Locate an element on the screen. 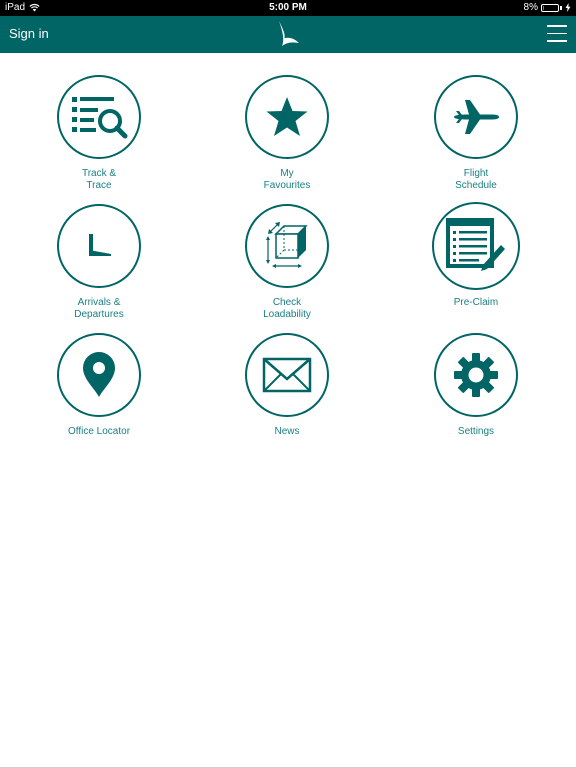 The image size is (576, 768). battery-cap is located at coordinates (561, 7).